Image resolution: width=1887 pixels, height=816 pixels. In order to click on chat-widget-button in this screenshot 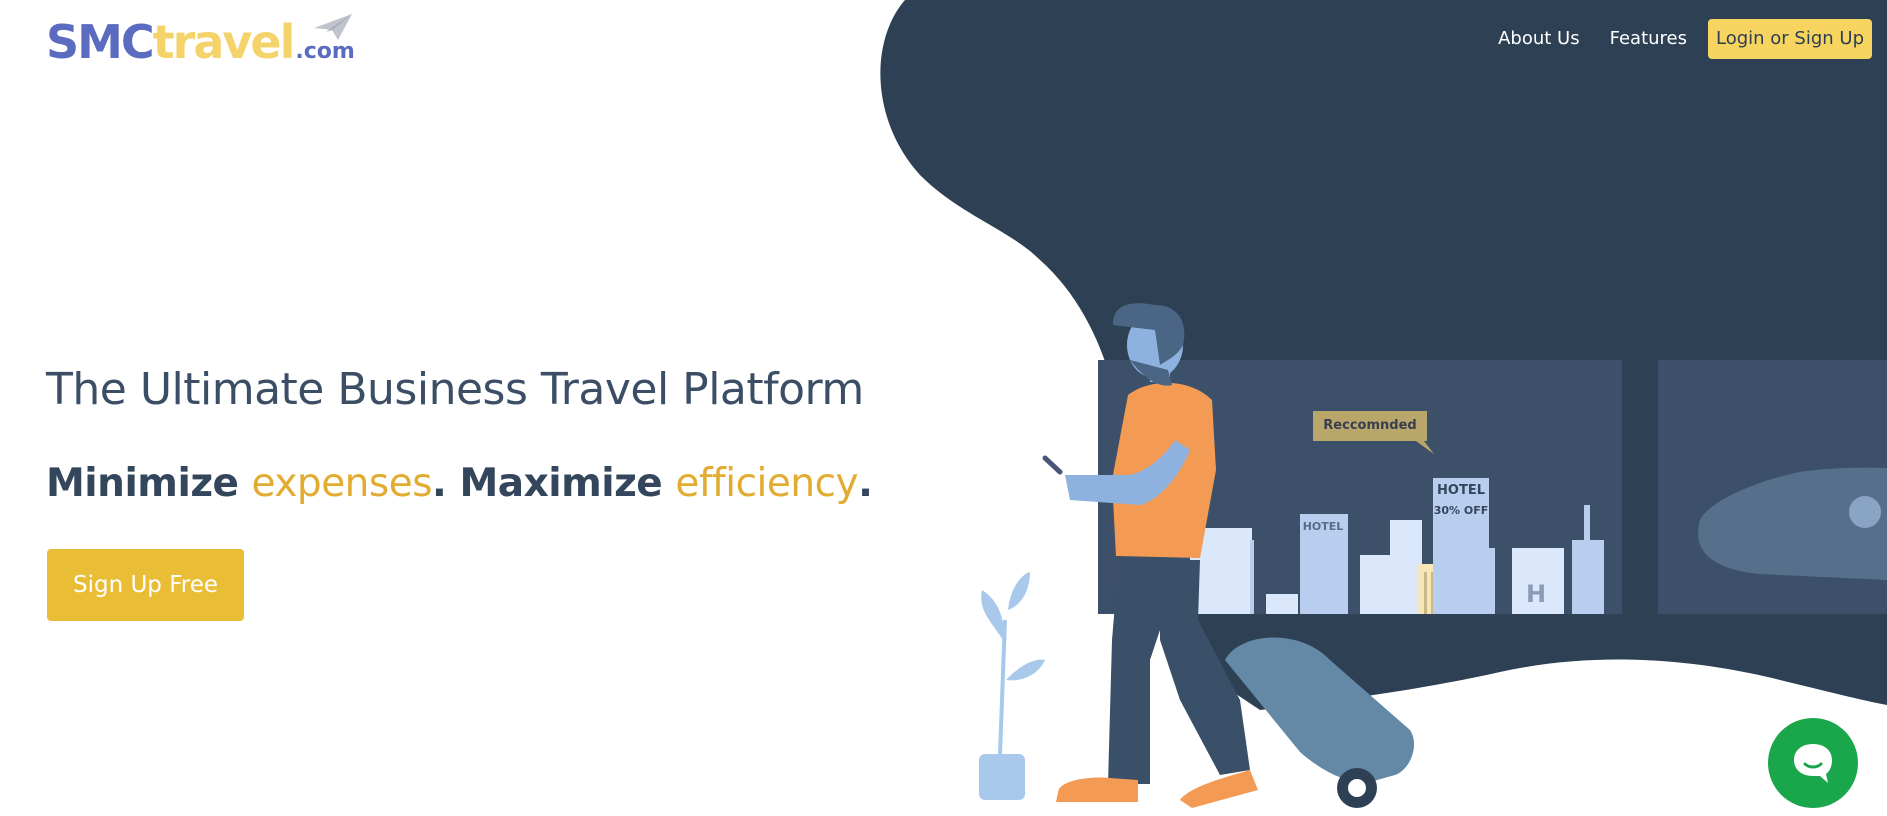, I will do `click(1813, 763)`.